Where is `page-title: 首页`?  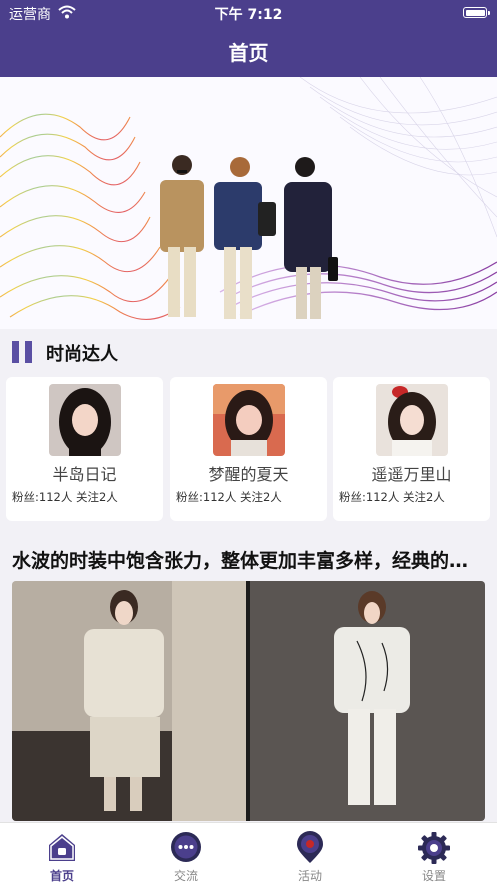 page-title: 首页 is located at coordinates (248, 53).